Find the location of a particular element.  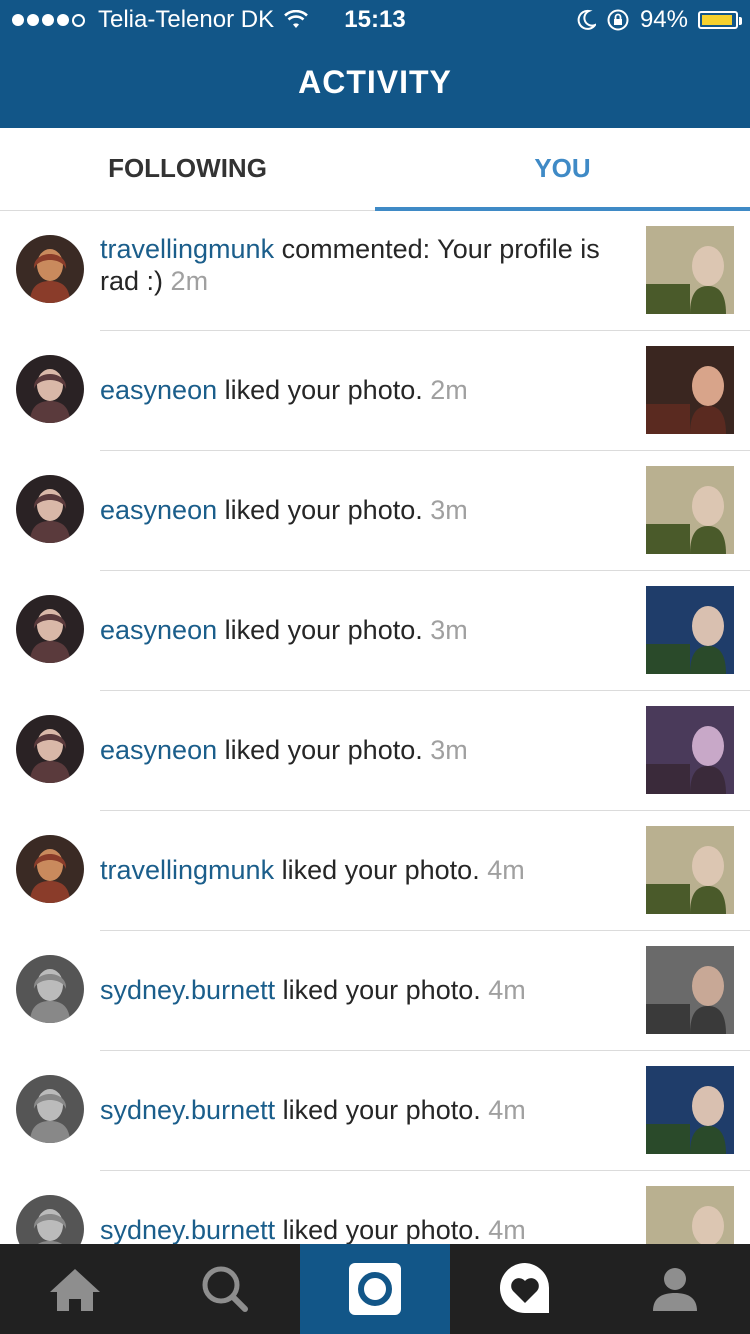

activity-tabs: FOLLOWING YOU is located at coordinates (375, 169).